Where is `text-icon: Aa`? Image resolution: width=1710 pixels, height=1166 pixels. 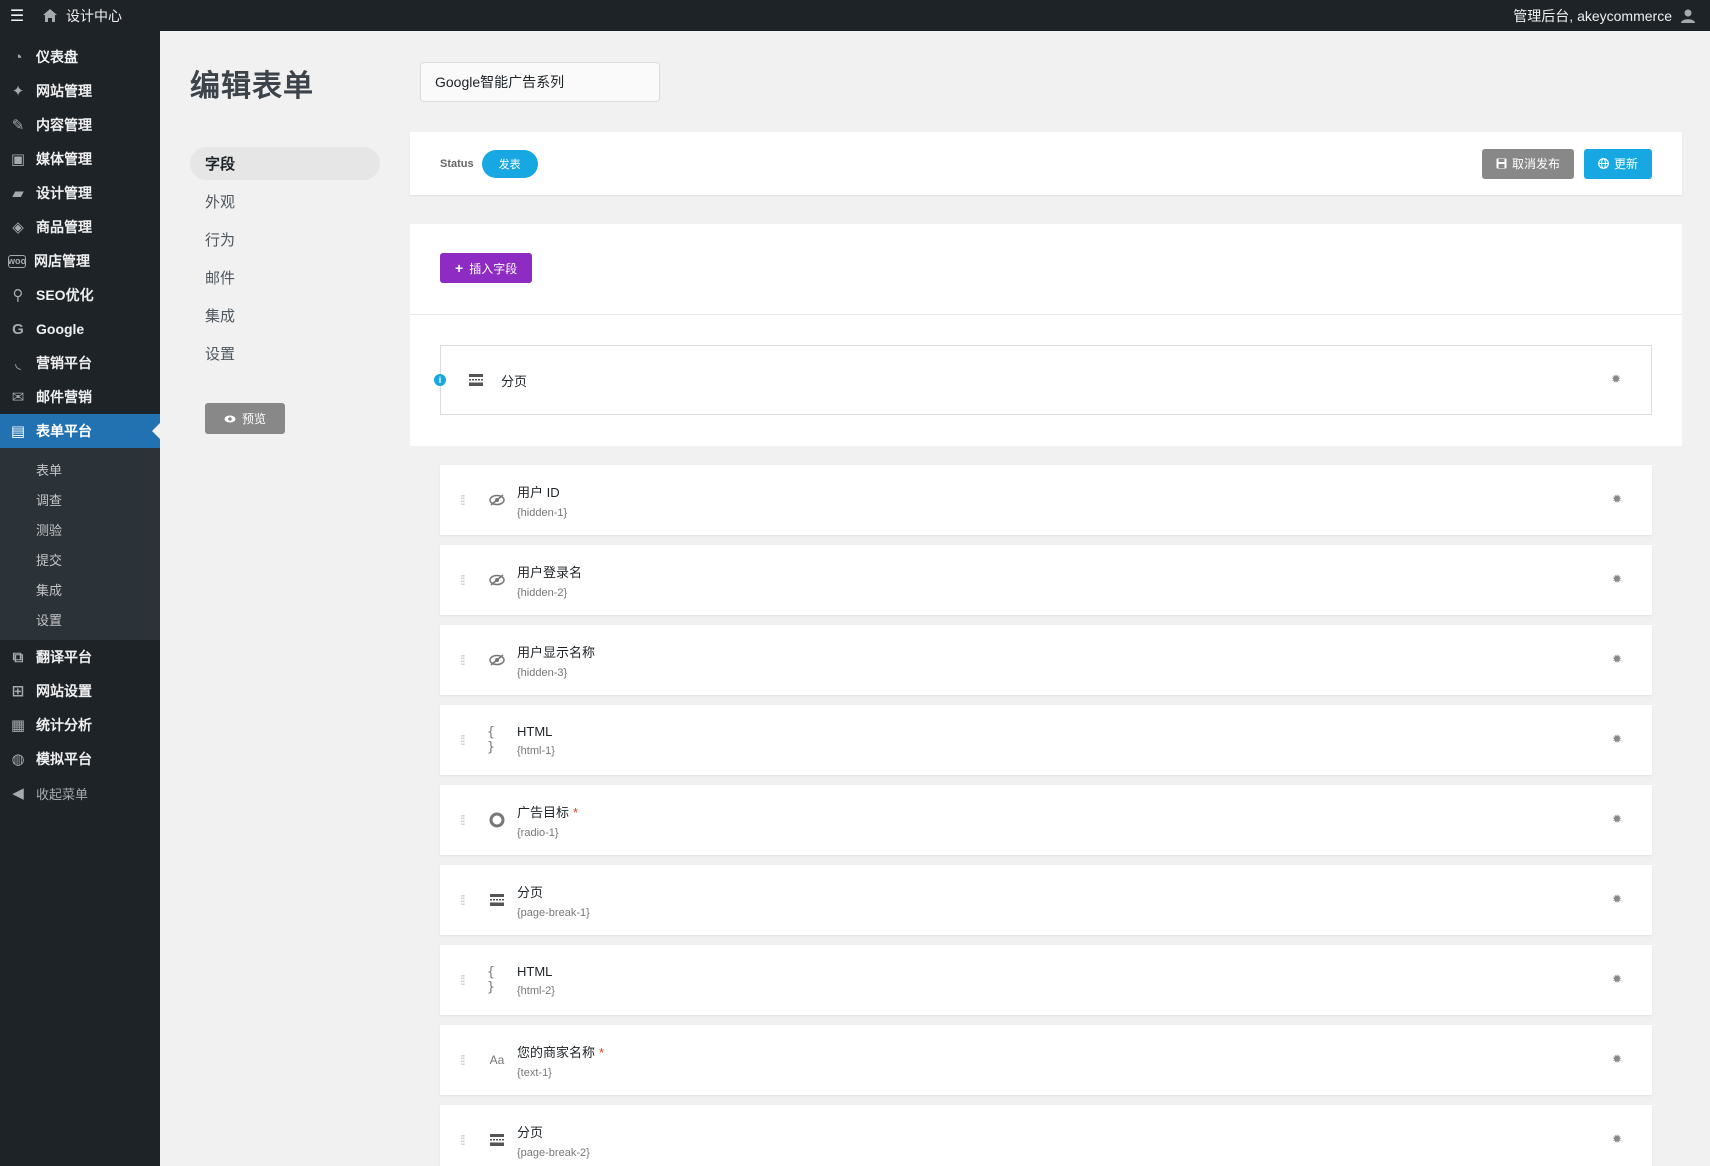
text-icon: Aa is located at coordinates (497, 1060).